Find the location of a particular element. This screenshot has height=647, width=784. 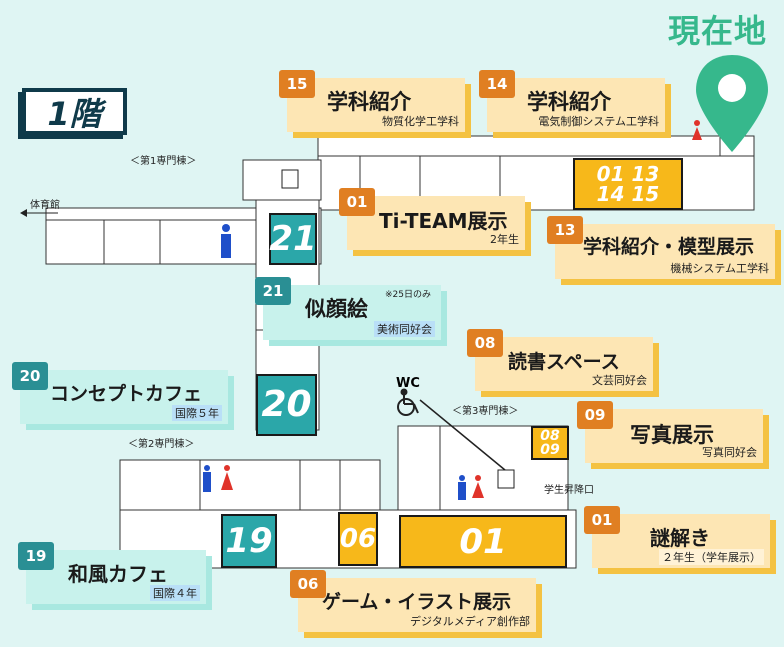

exhibit-card-01-titeam: 01 Ti-TEAM展示 2年生 is located at coordinates (432, 219).